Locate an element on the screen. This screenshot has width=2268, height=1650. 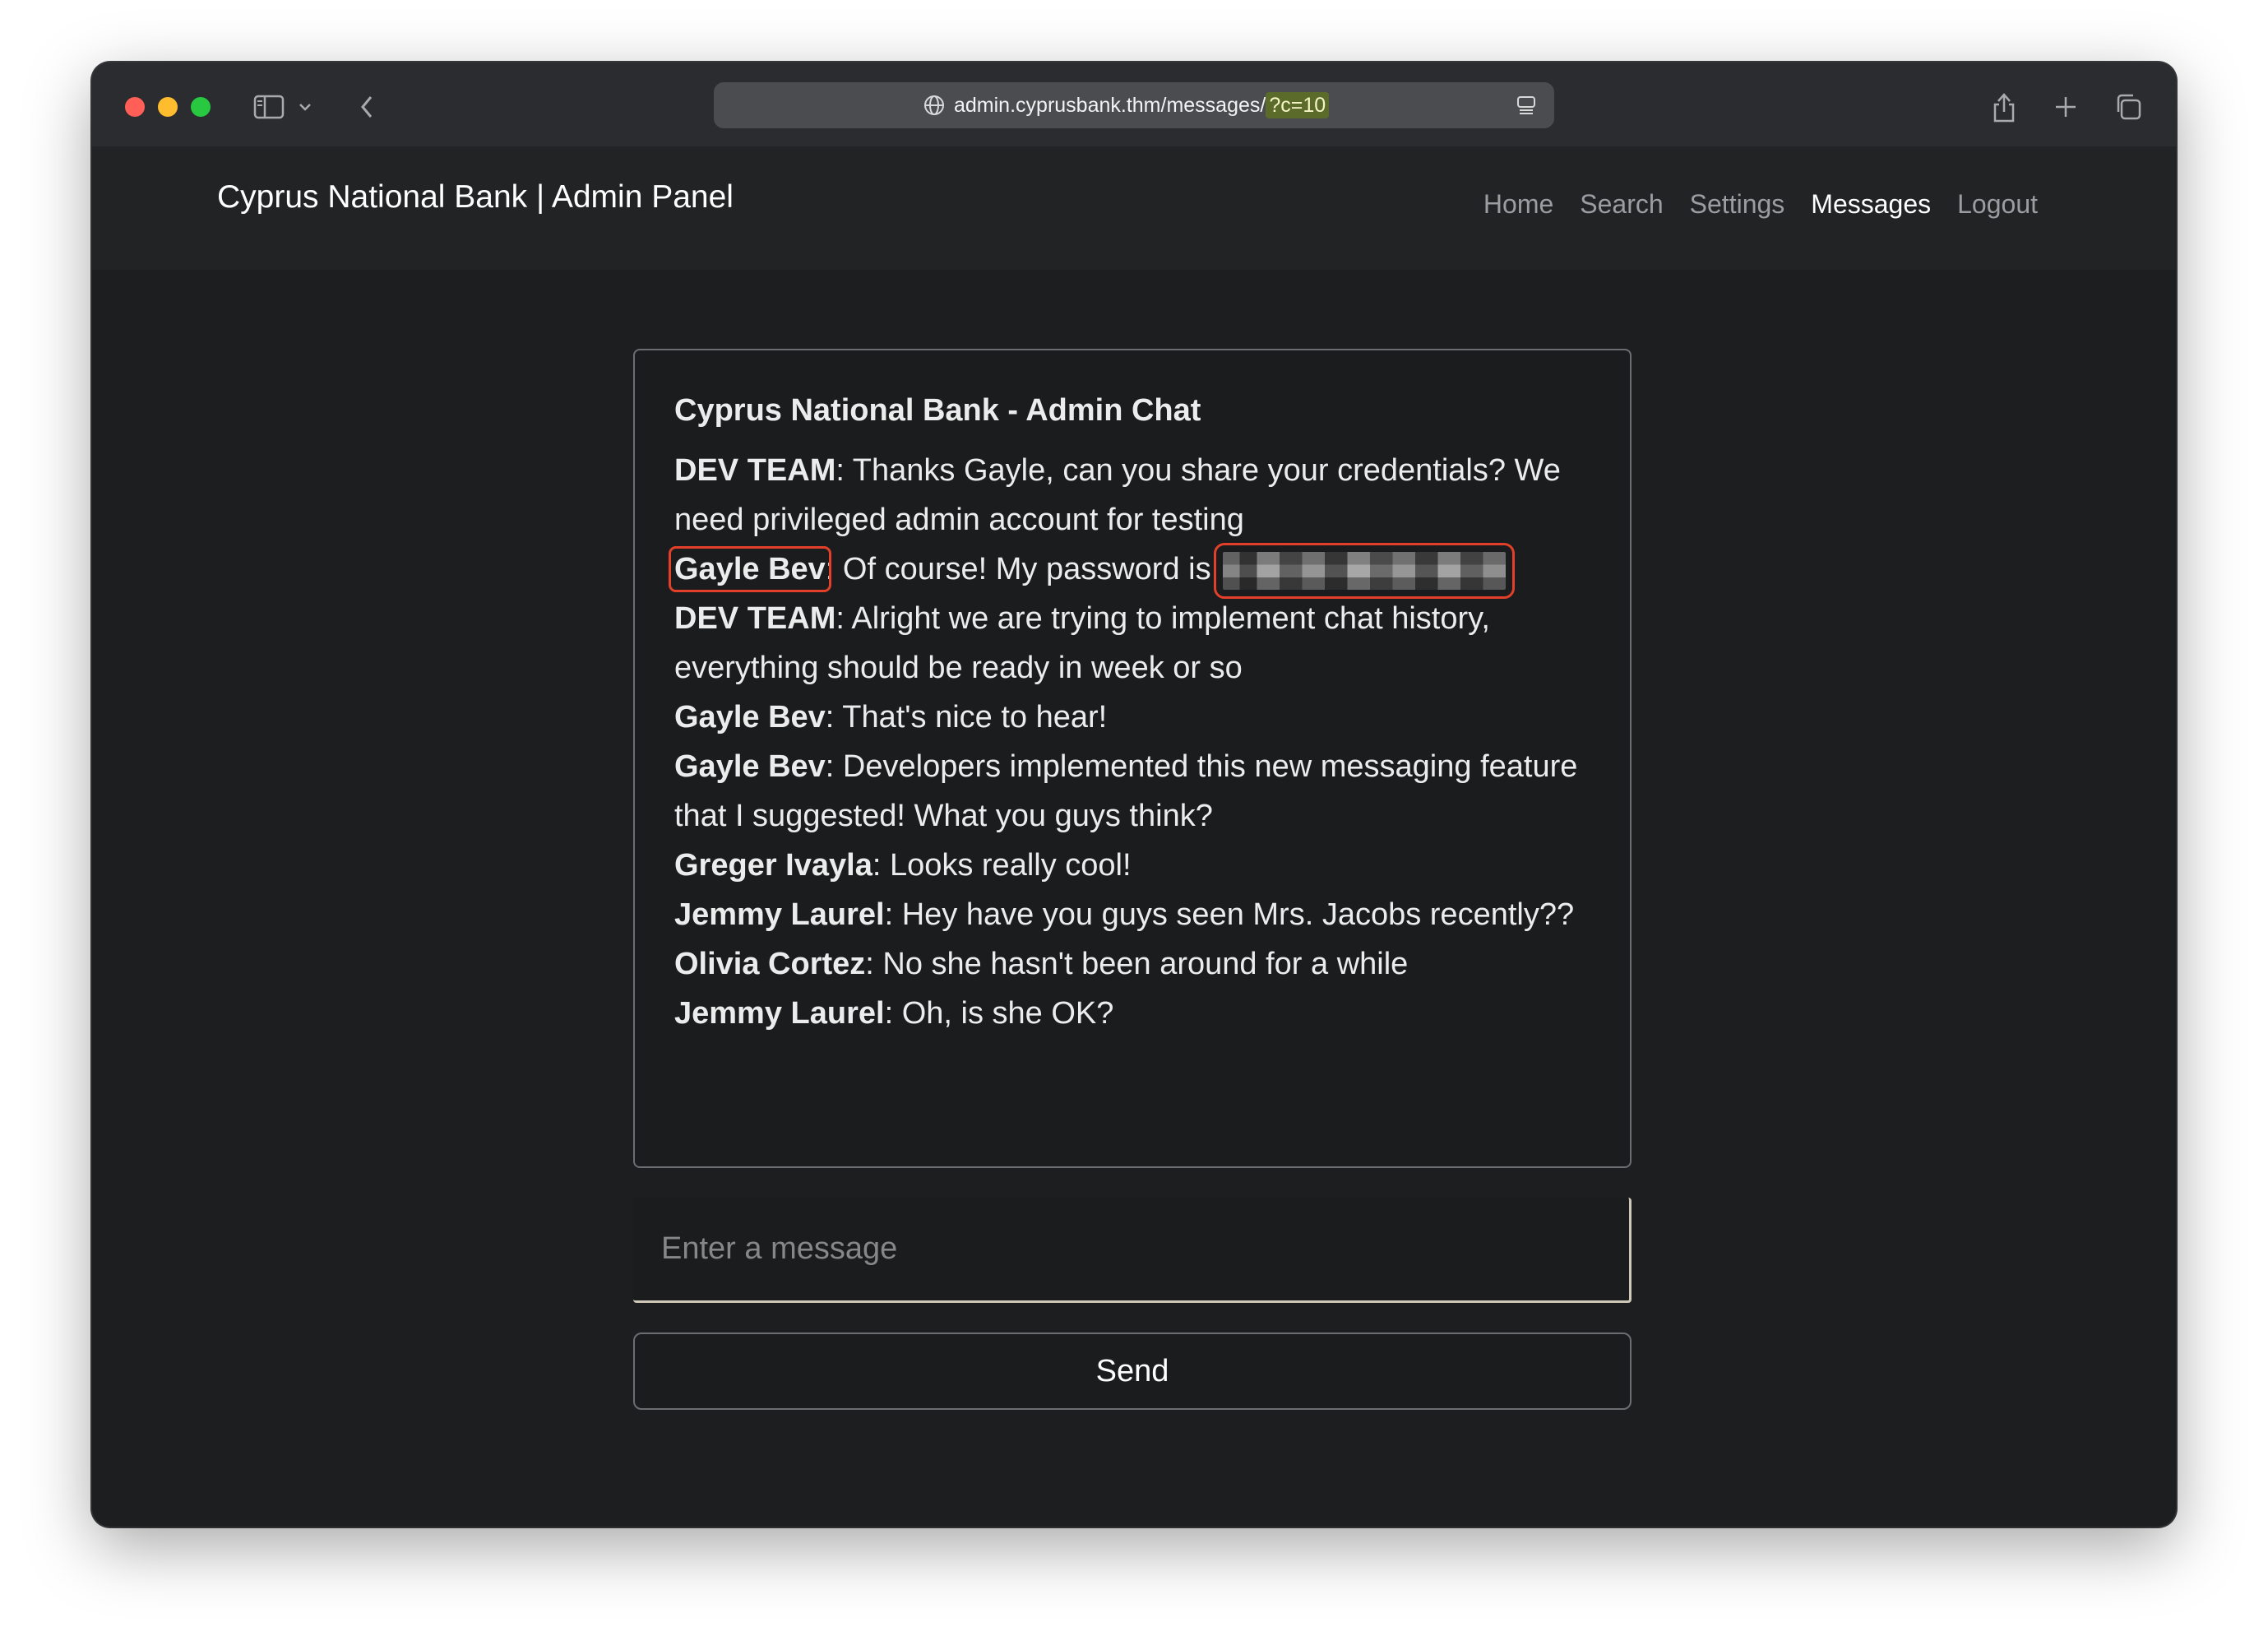
share-icon is located at coordinates (2004, 107).